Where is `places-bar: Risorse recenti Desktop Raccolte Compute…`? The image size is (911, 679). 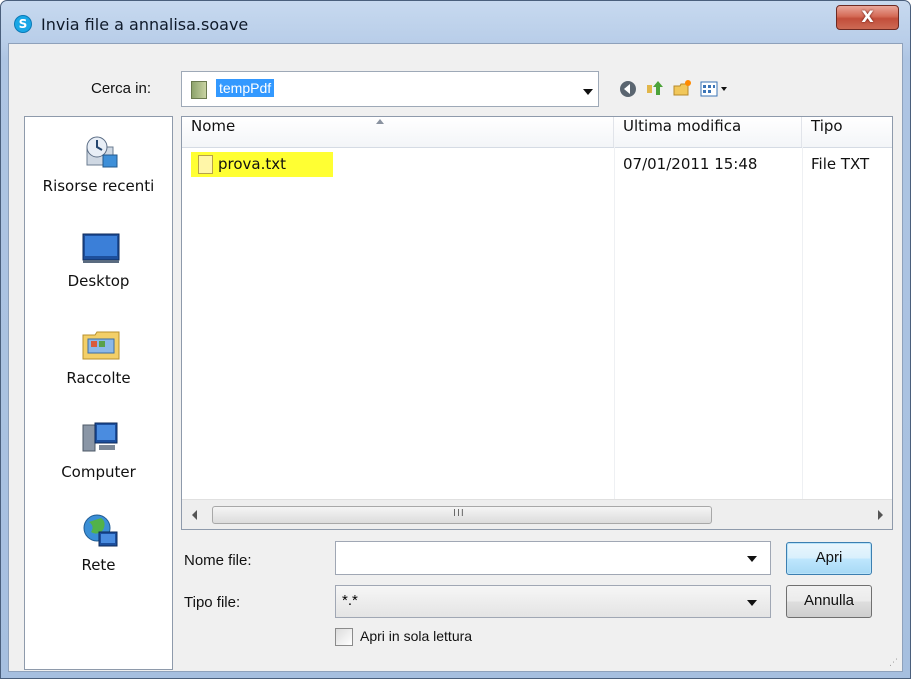
places-bar: Risorse recenti Desktop Raccolte Compute… is located at coordinates (98, 393).